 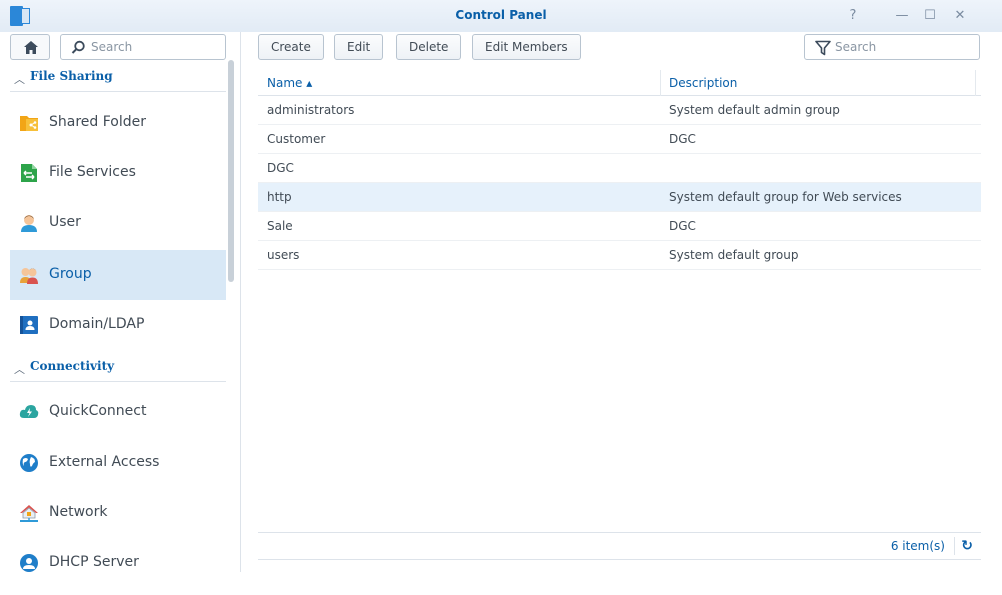 What do you see at coordinates (71, 76) in the screenshot?
I see `section-label: File Sharing` at bounding box center [71, 76].